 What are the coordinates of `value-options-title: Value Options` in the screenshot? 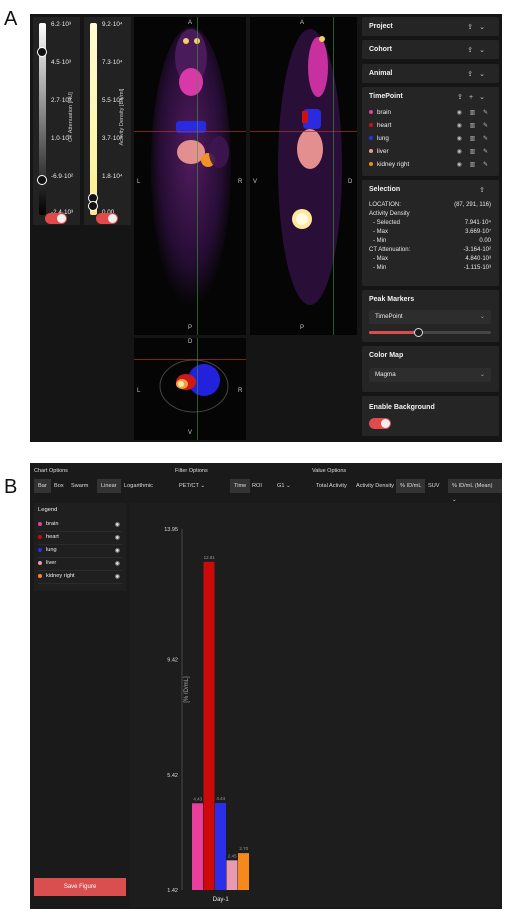 It's located at (329, 471).